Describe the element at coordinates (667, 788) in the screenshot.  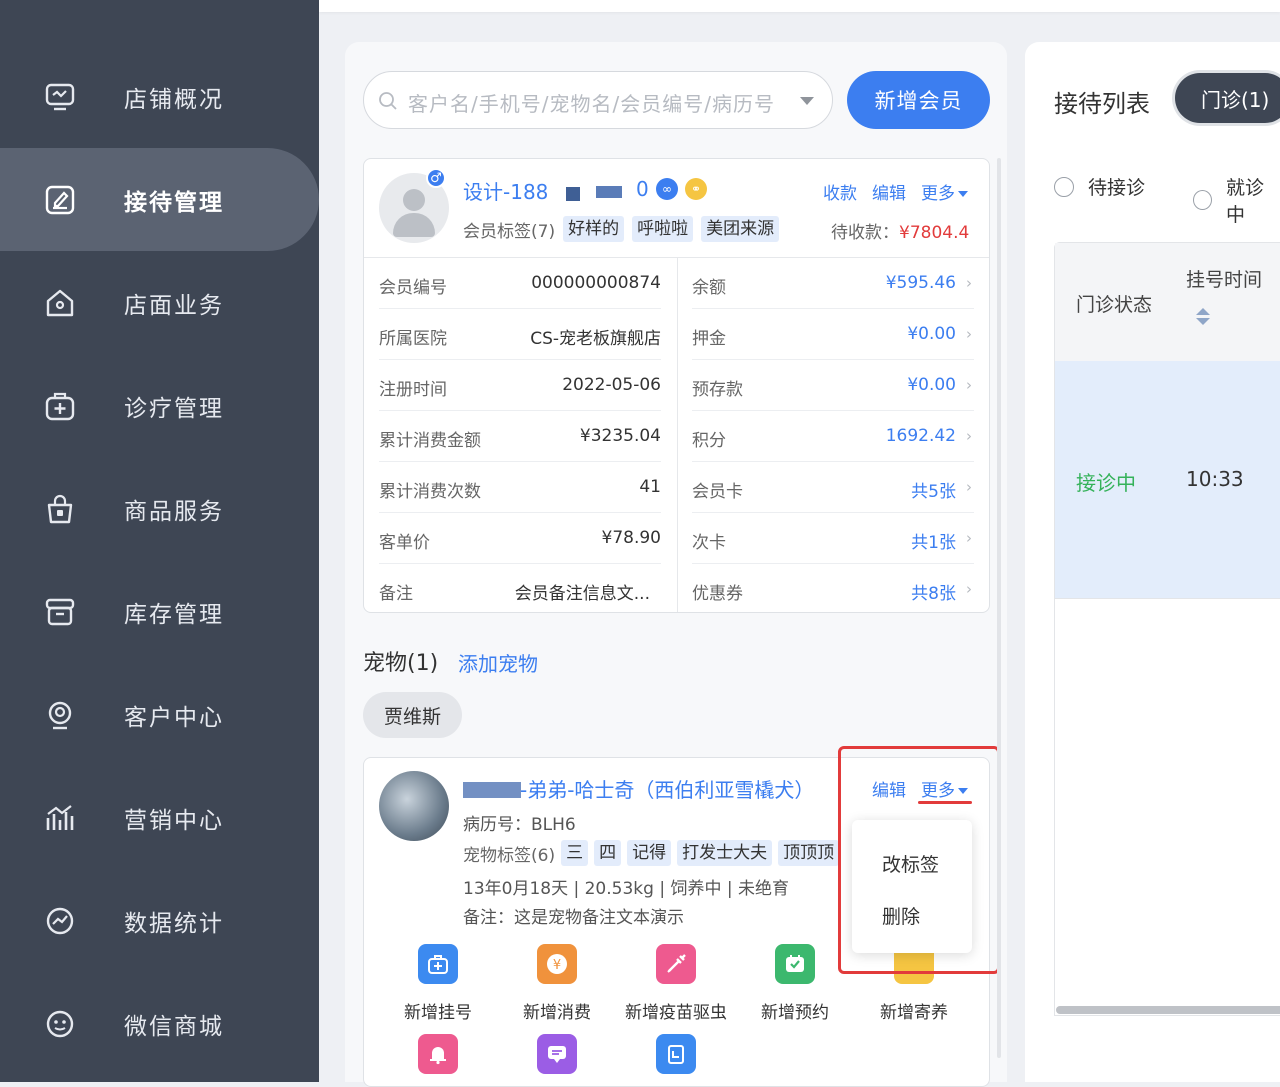
I see `pet-name: -弟弟-哈士奇（西伯利亚雪橇犬）` at that location.